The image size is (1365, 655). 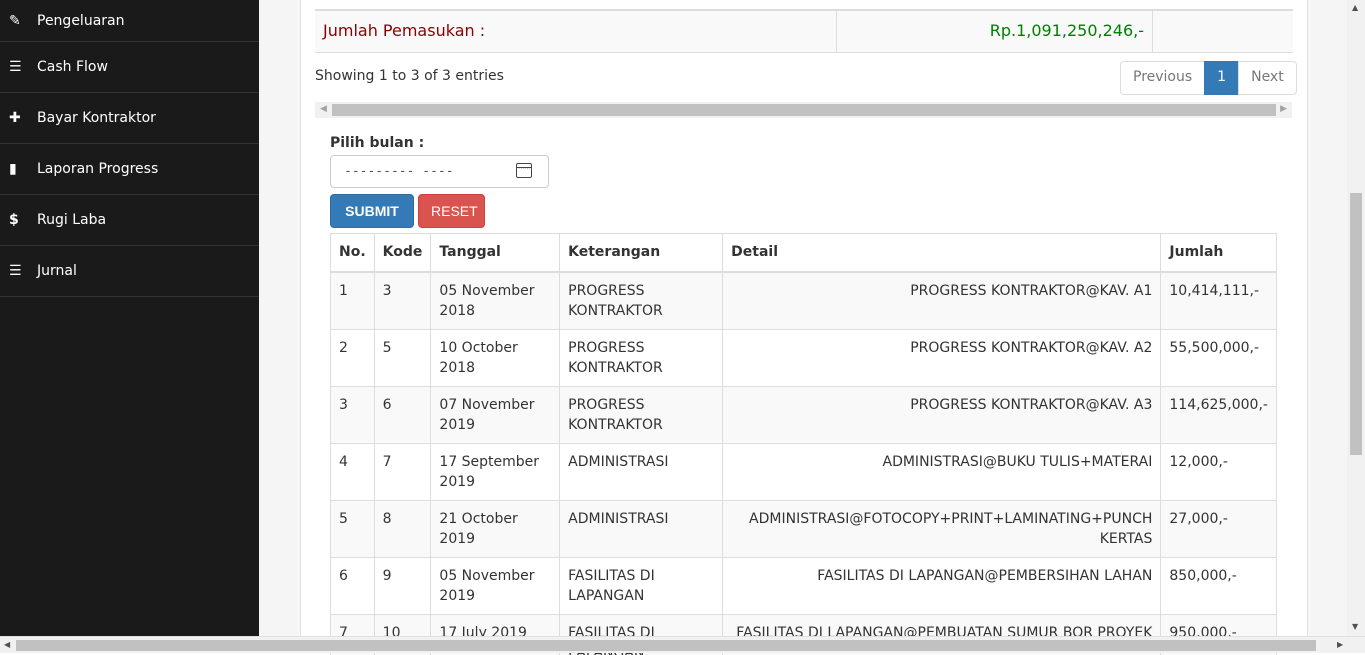 What do you see at coordinates (495, 357) in the screenshot?
I see `cell-tanggal: 10 October 2018` at bounding box center [495, 357].